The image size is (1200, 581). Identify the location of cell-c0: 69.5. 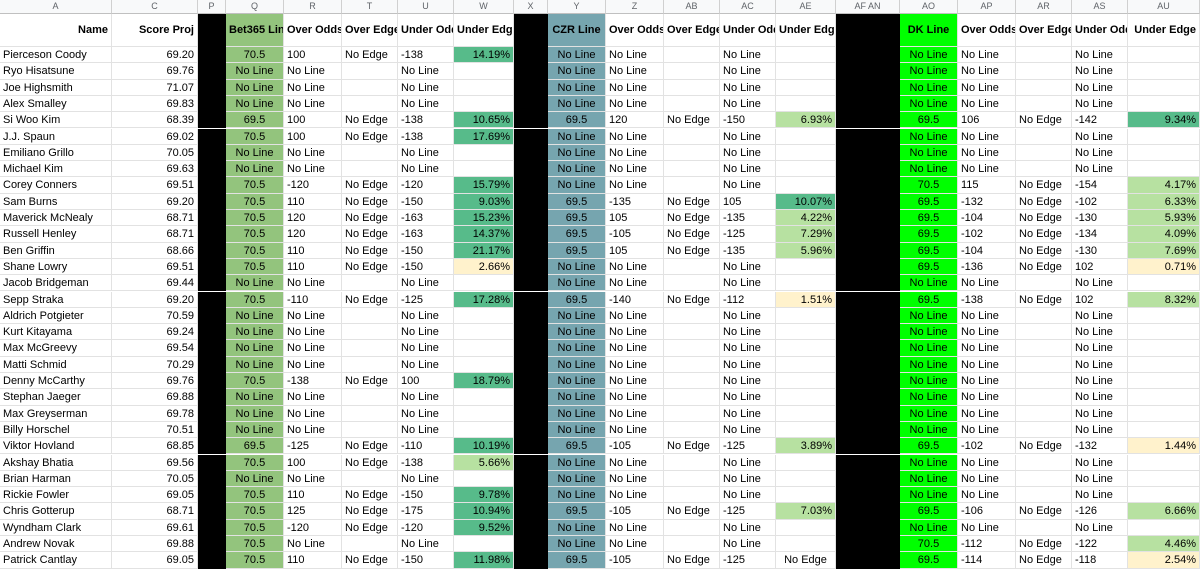
(577, 560).